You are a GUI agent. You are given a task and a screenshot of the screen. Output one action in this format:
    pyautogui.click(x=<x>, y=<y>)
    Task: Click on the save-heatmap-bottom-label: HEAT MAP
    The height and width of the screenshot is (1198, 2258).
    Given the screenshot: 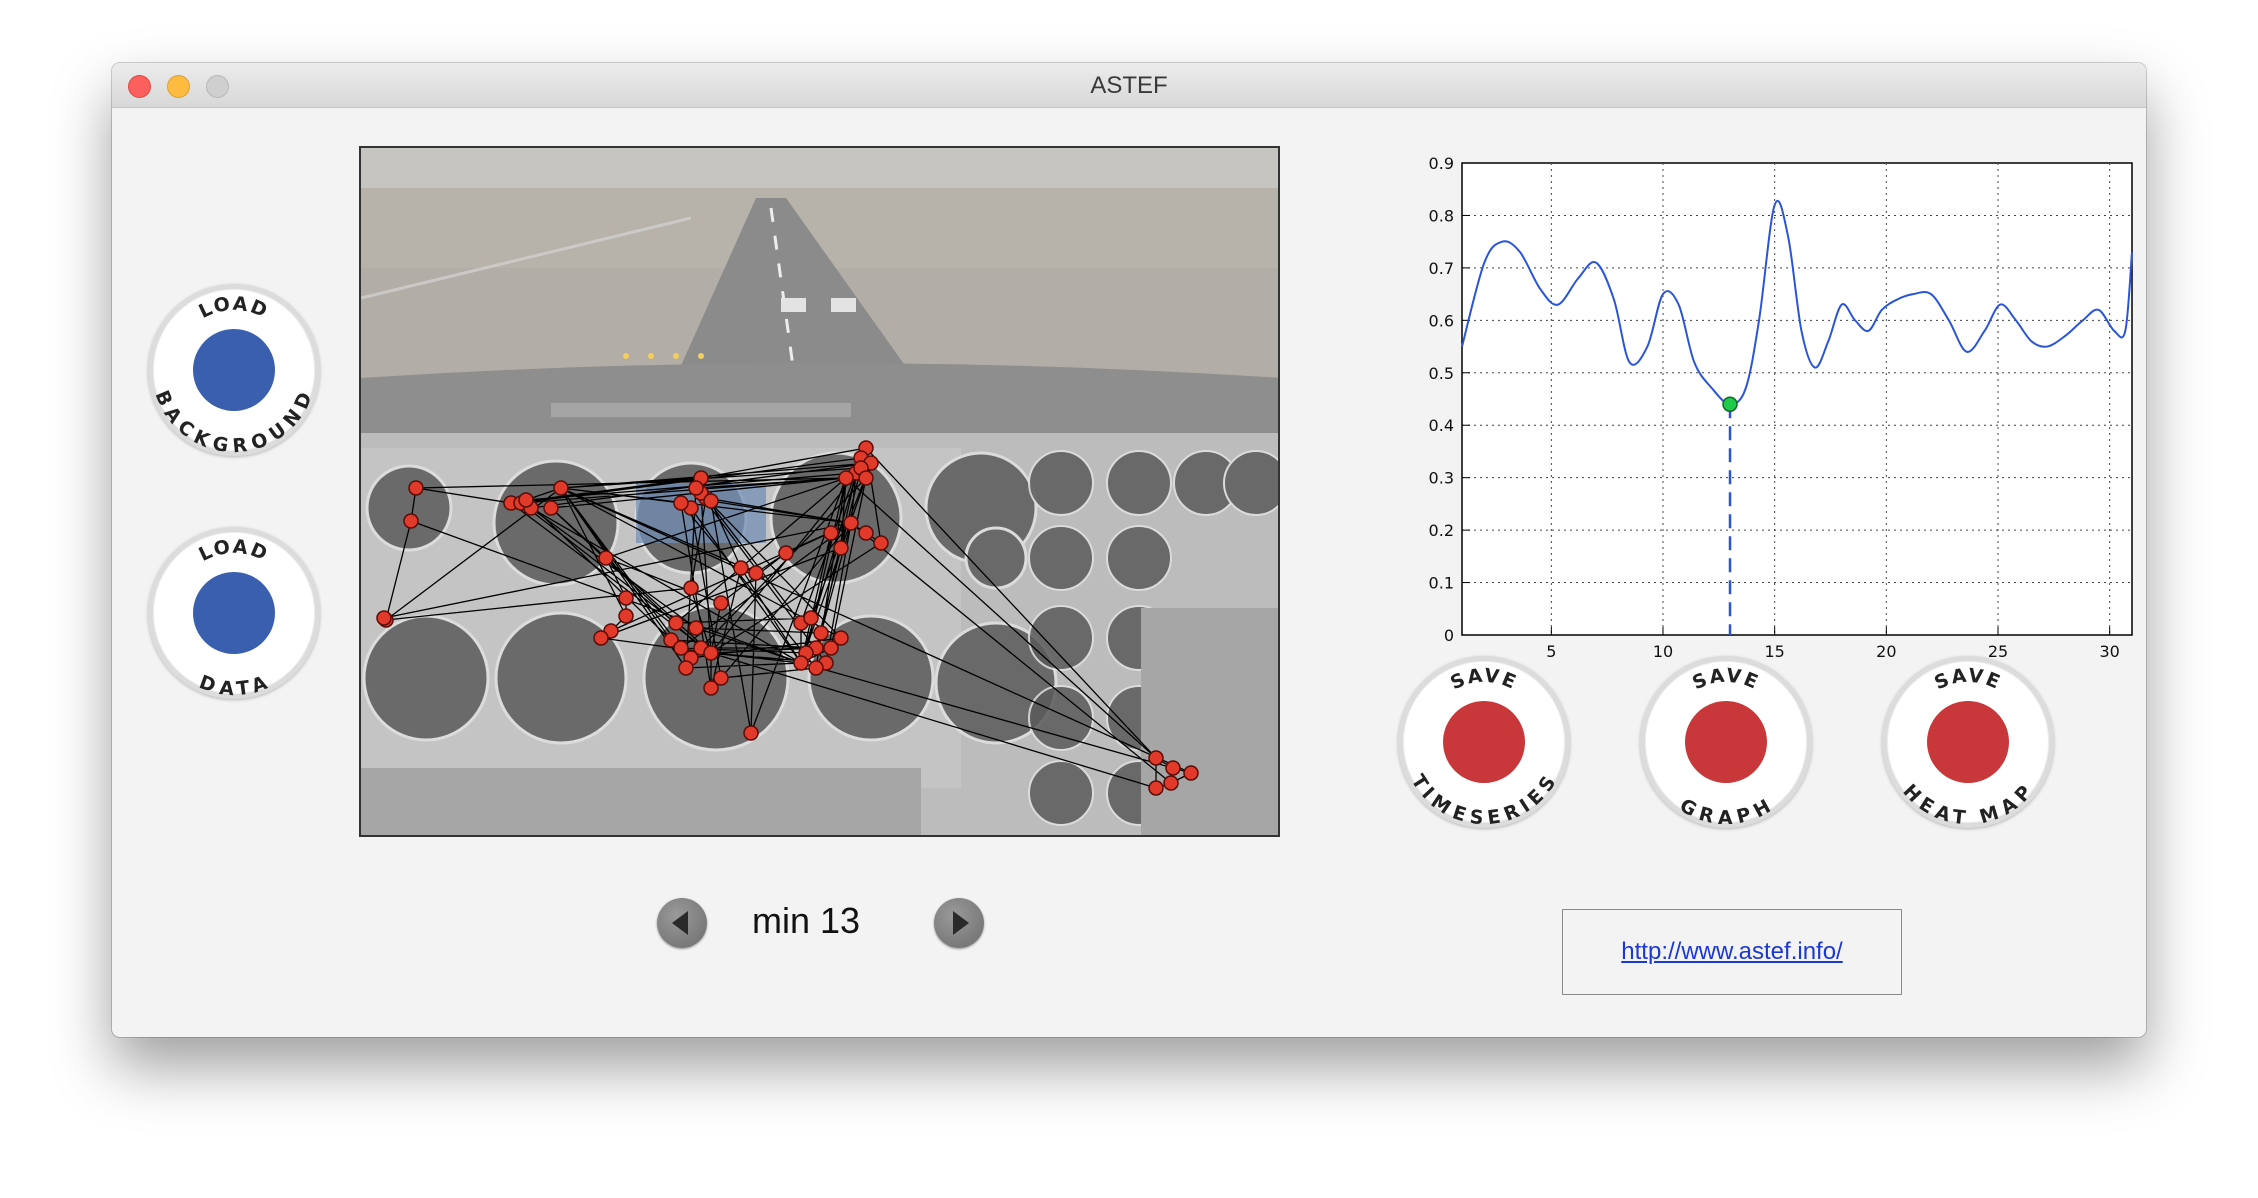 What is the action you would take?
    pyautogui.click(x=1967, y=804)
    